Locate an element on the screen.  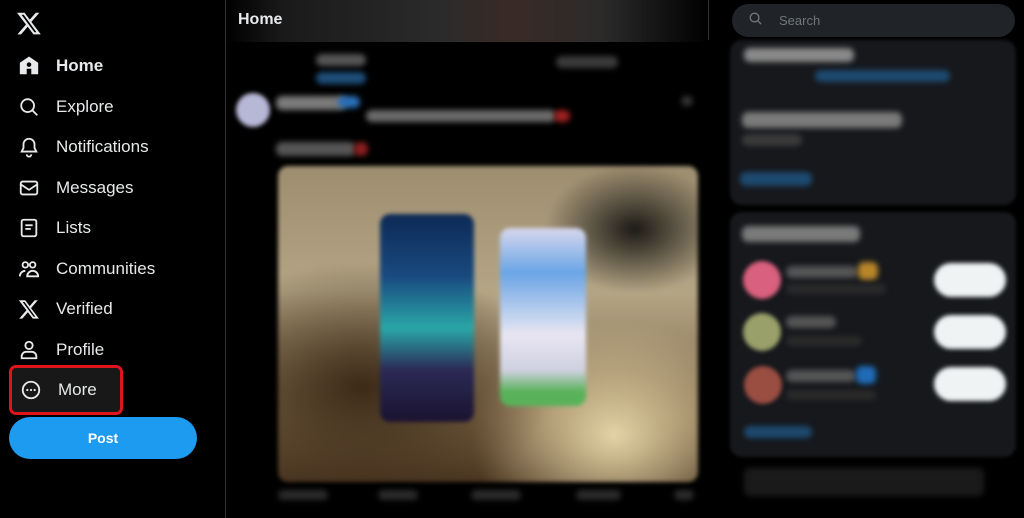
sidebar-item-communities: Communities is located at coordinates (82, 269).